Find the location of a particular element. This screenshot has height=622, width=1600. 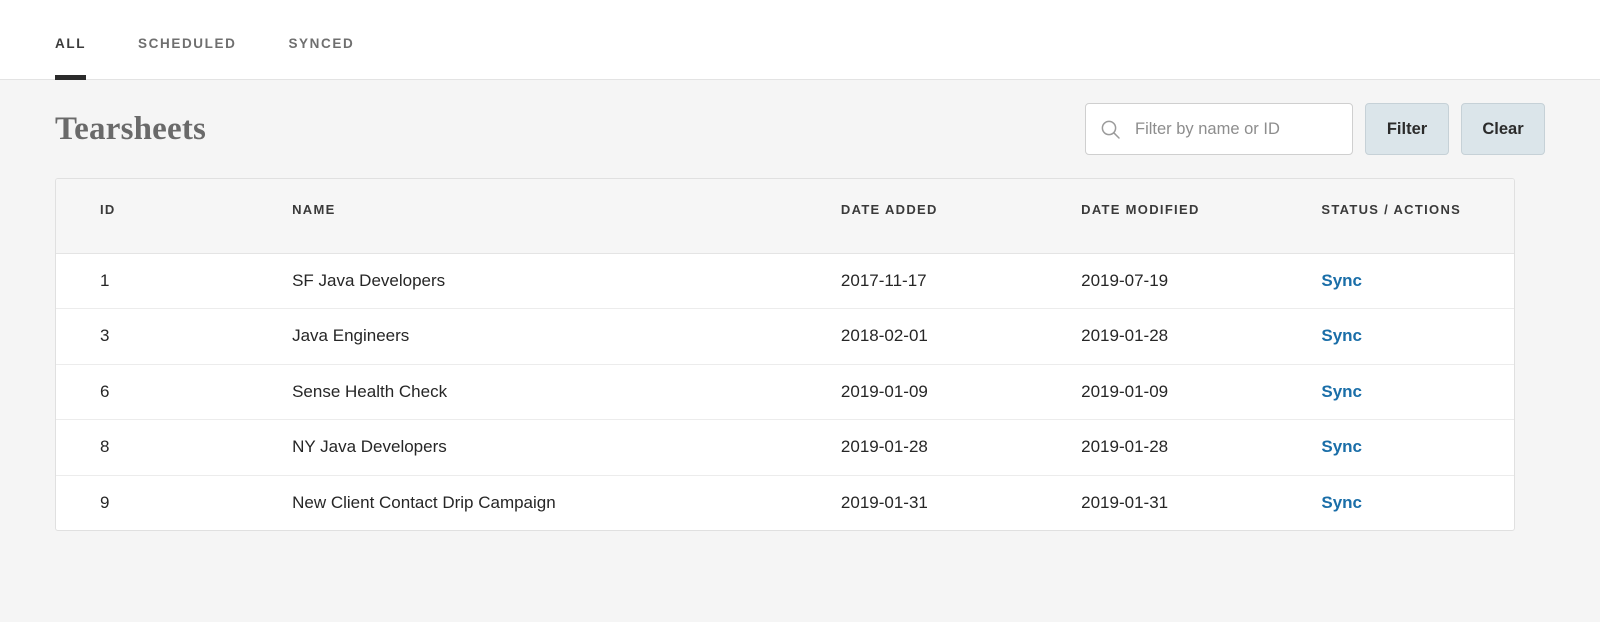

column-header-status-actions: STATUS / ACTIONS is located at coordinates (1417, 216).